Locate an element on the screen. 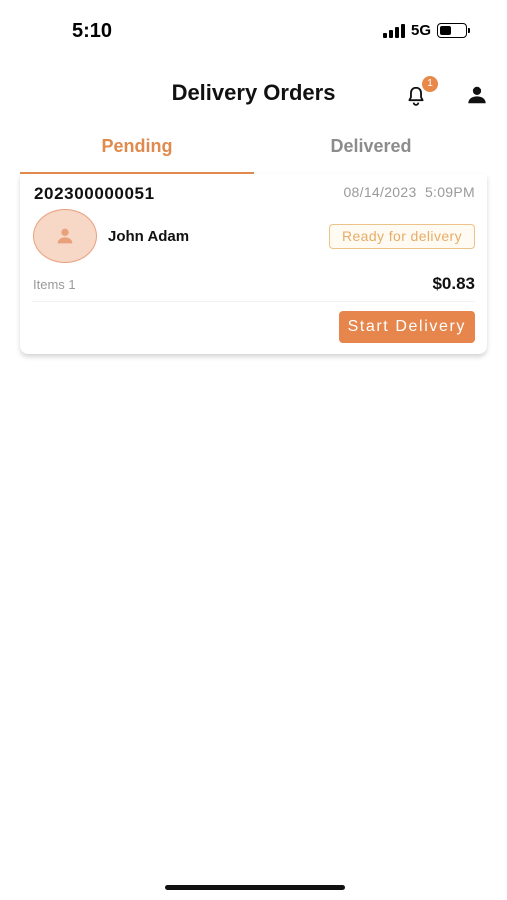  order-datetime: 08/14/2023 5:09PM is located at coordinates (409, 192).